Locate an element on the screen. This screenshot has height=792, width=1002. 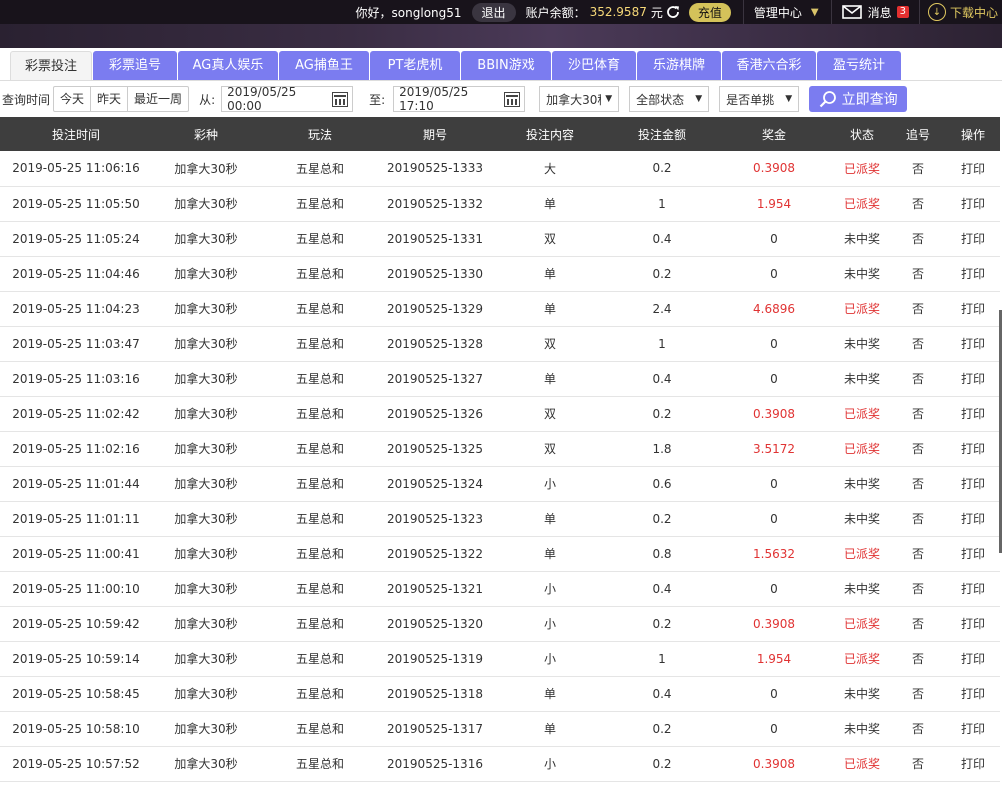
tab-lottery-chase: 彩票追号 is located at coordinates (135, 65).